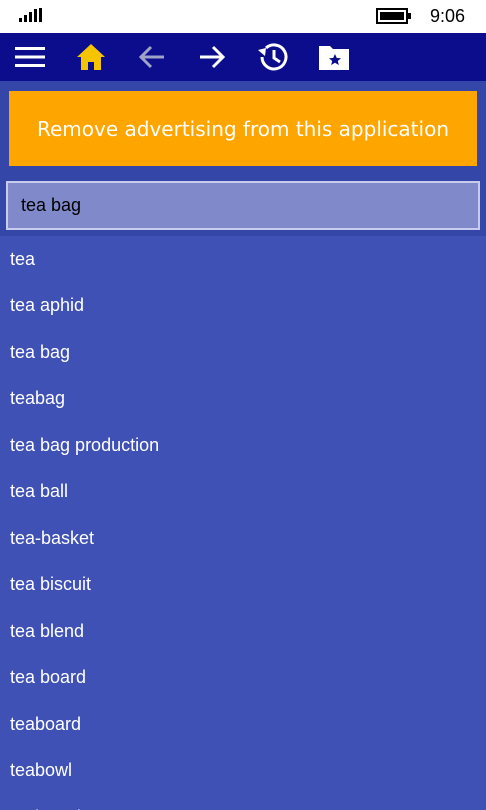 This screenshot has height=810, width=486. I want to click on history-icon, so click(273, 57).